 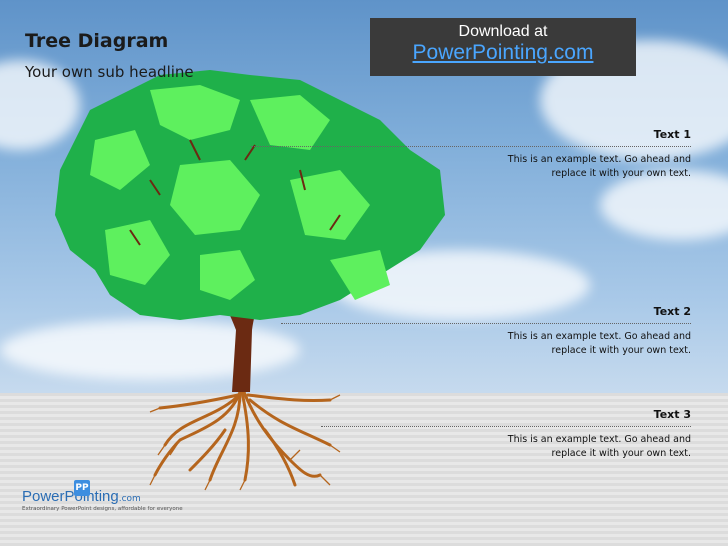 I want to click on page-subtitle: Your own sub headline, so click(x=109, y=72).